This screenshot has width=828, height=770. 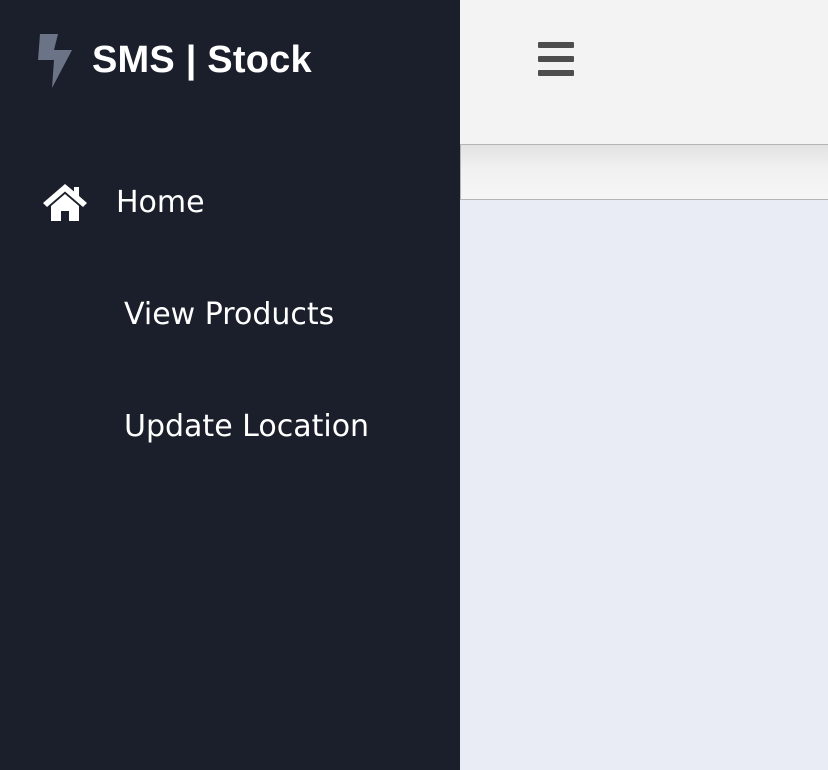 I want to click on sidebar-item-label: View Products, so click(x=229, y=314).